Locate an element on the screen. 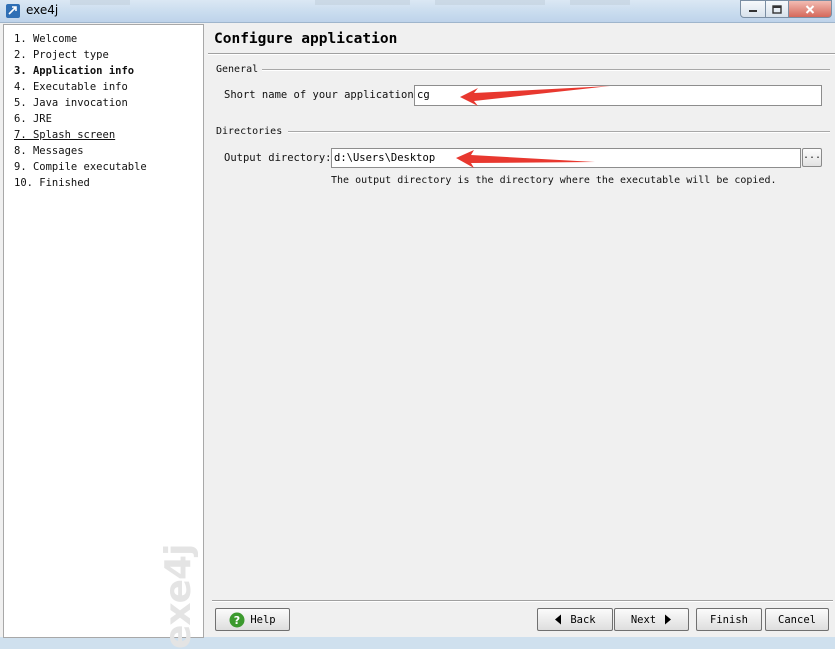  maximize-button is located at coordinates (777, 9).